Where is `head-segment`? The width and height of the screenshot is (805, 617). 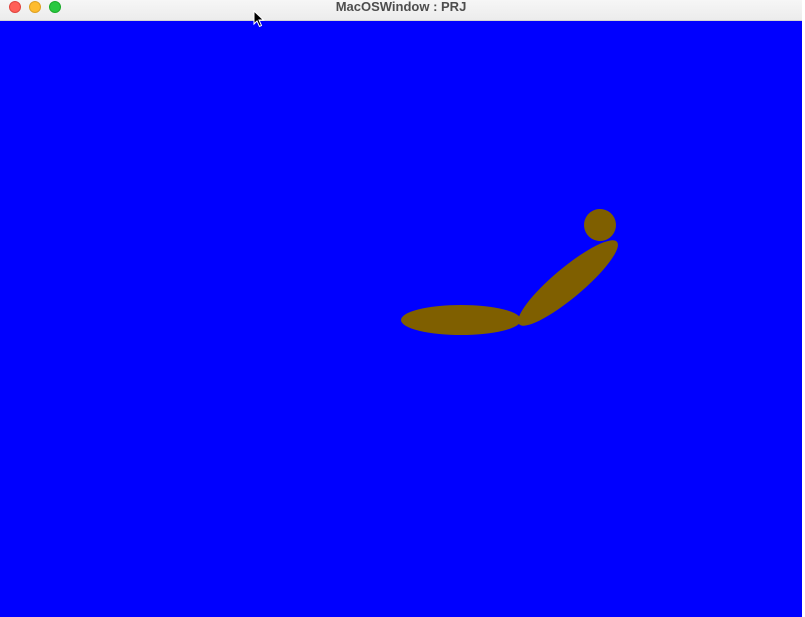 head-segment is located at coordinates (600, 225).